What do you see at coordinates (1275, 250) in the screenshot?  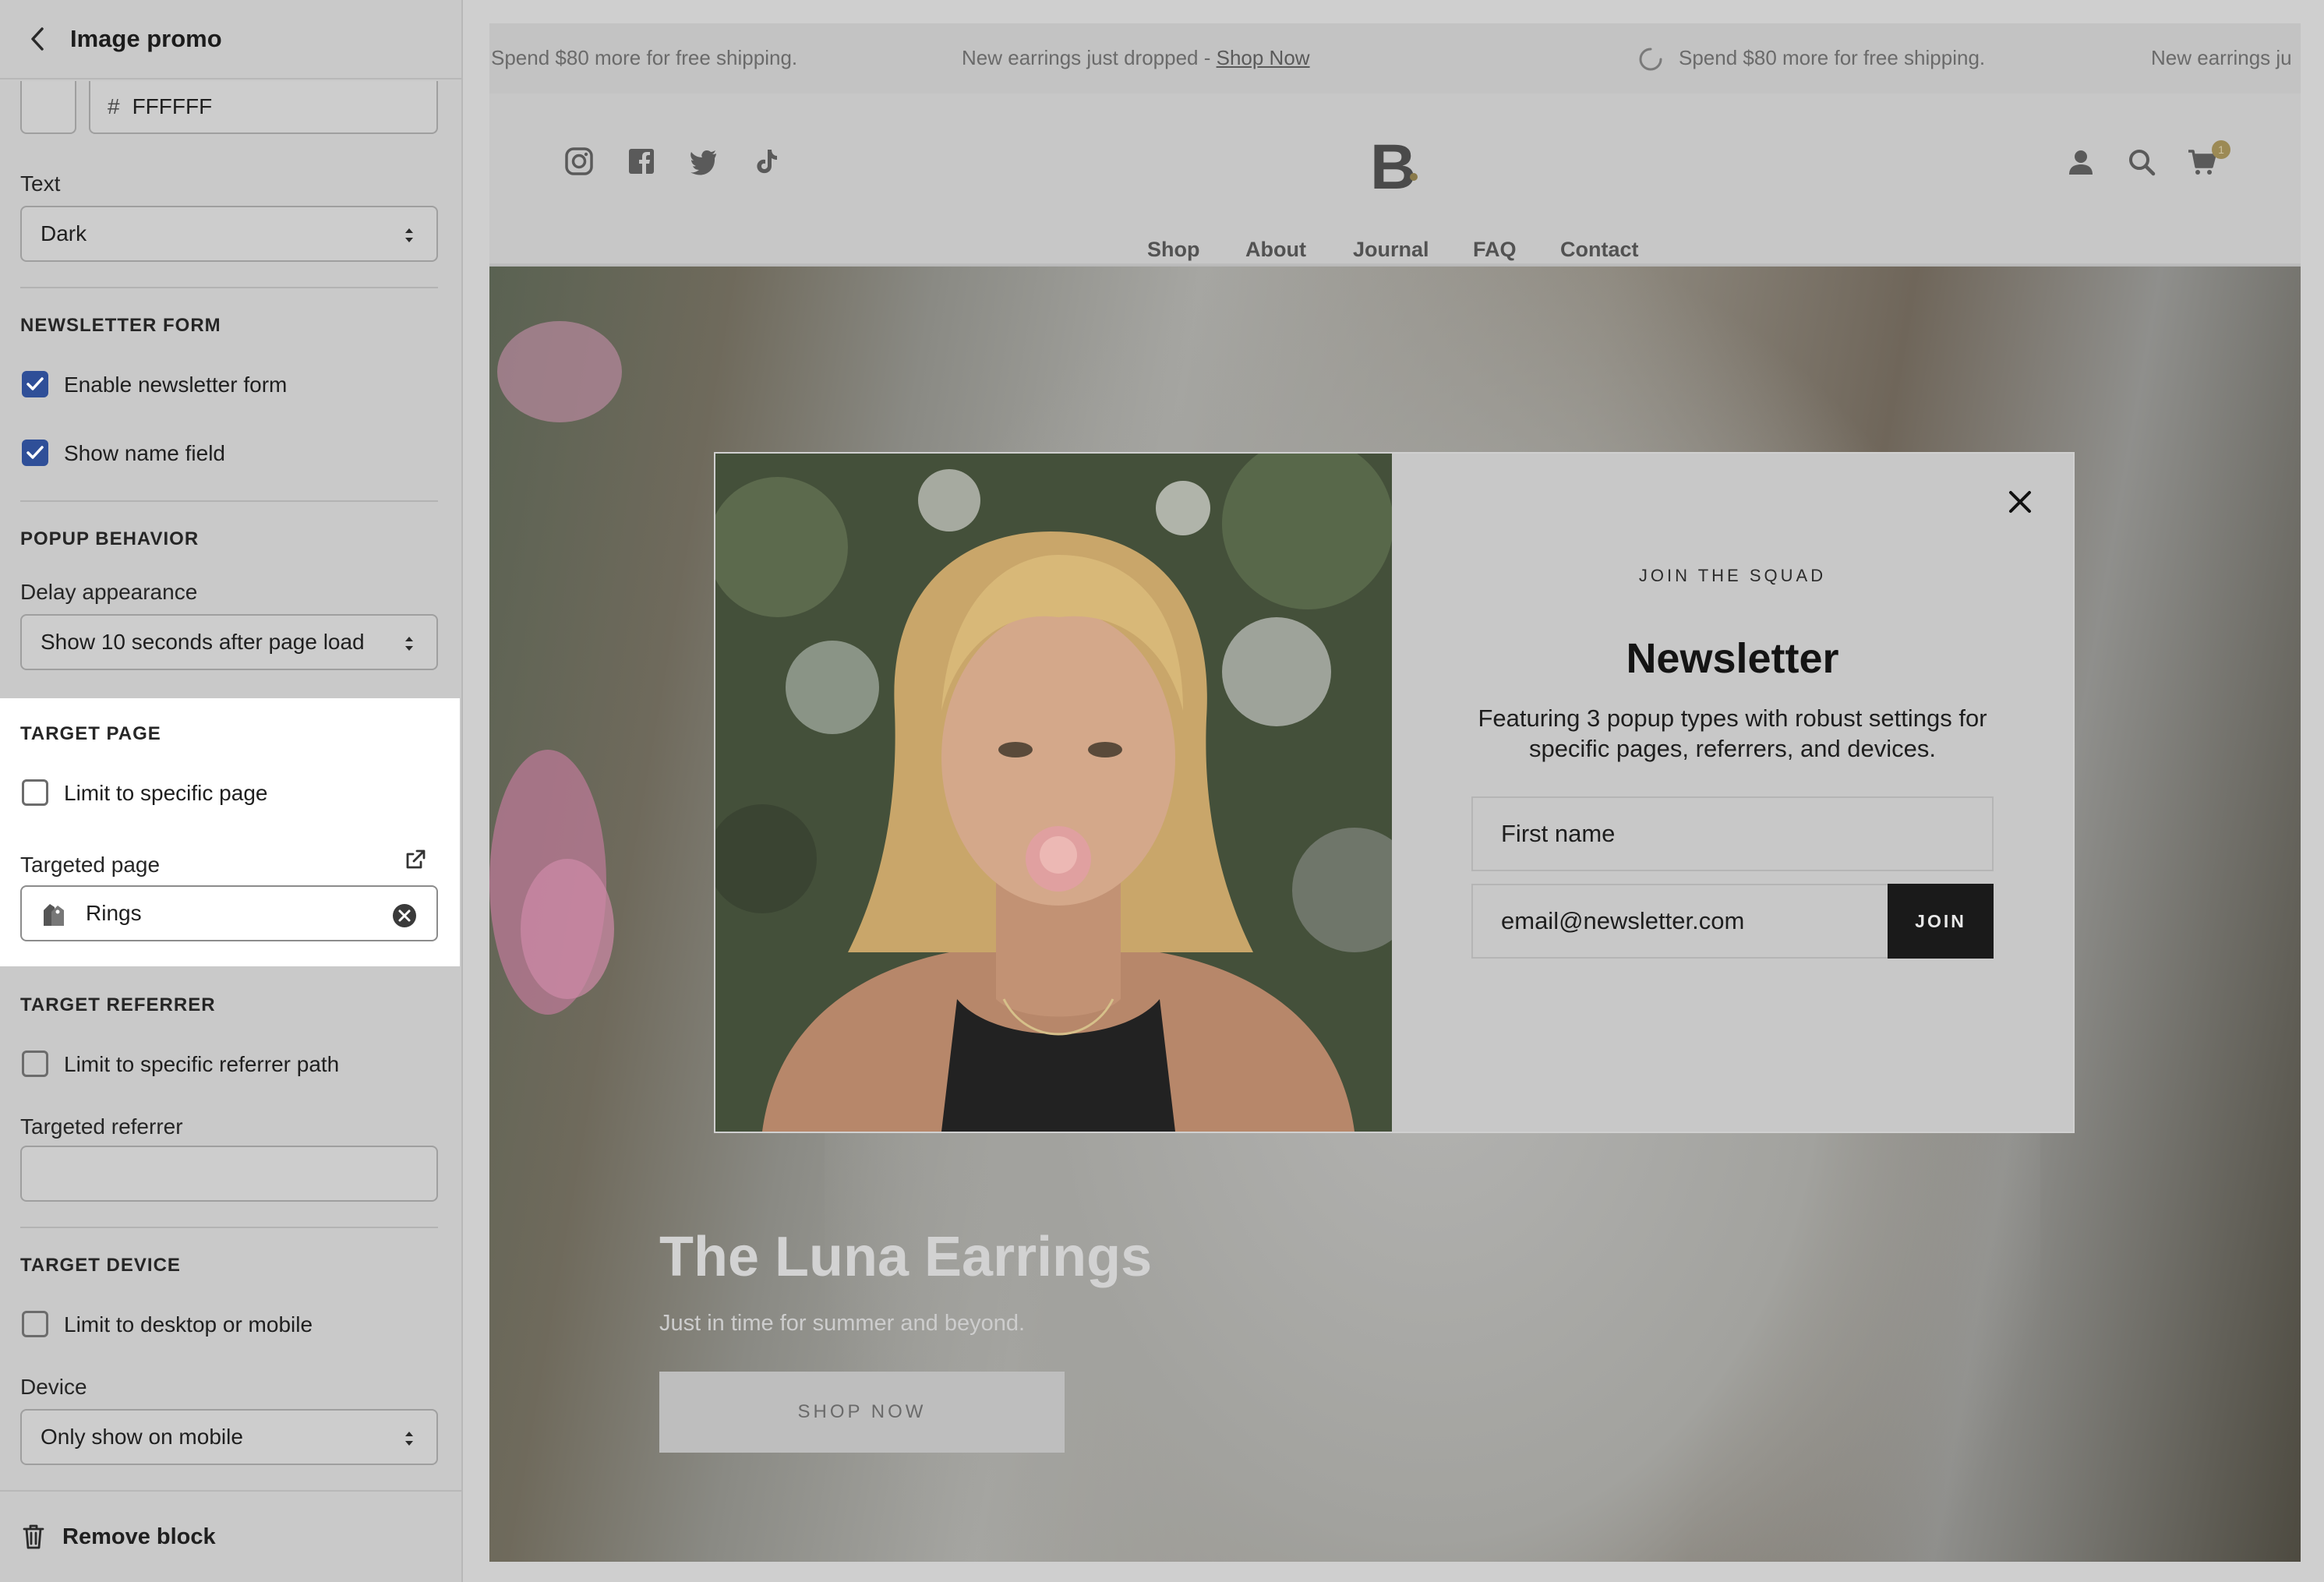 I see `nav-about: About` at bounding box center [1275, 250].